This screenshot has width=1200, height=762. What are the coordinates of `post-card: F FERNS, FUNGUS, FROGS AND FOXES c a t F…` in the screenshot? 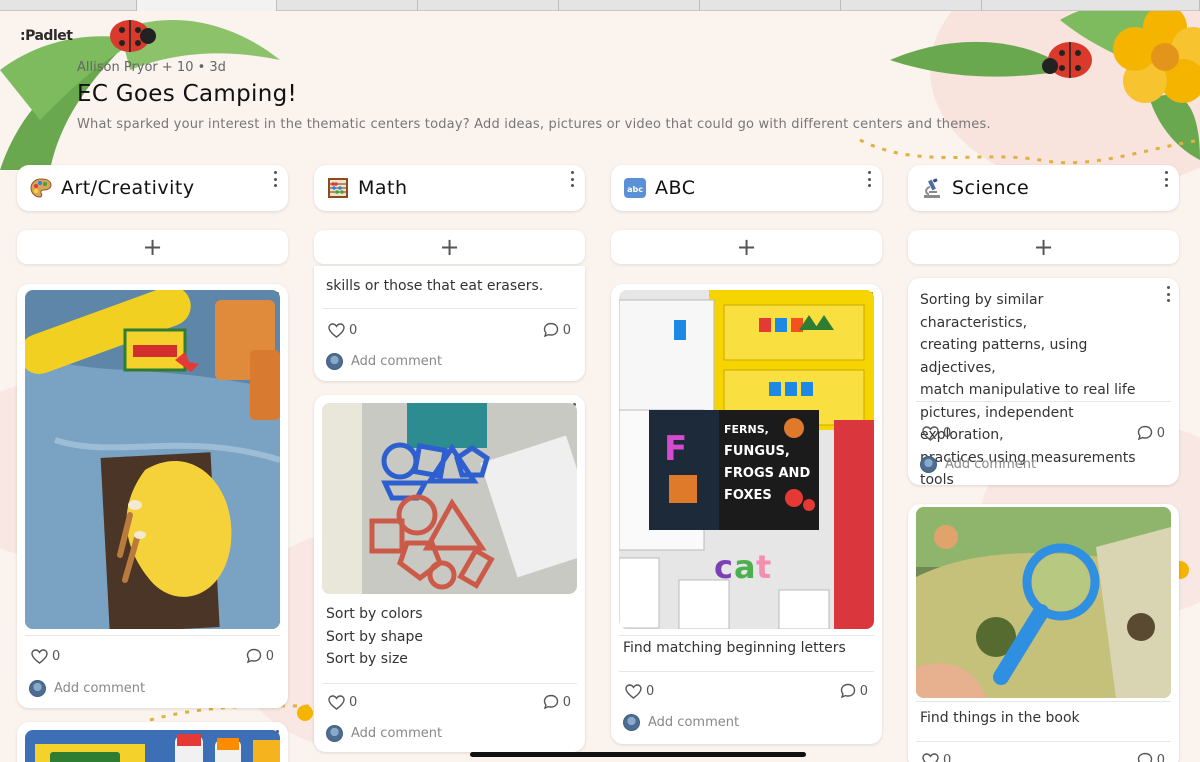 It's located at (746, 514).